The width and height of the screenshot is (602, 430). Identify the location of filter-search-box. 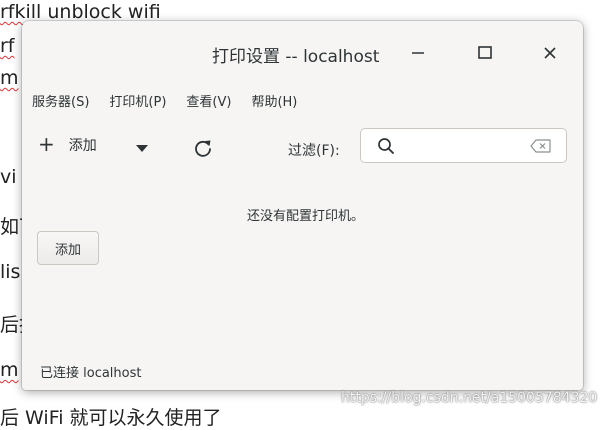
(463, 145).